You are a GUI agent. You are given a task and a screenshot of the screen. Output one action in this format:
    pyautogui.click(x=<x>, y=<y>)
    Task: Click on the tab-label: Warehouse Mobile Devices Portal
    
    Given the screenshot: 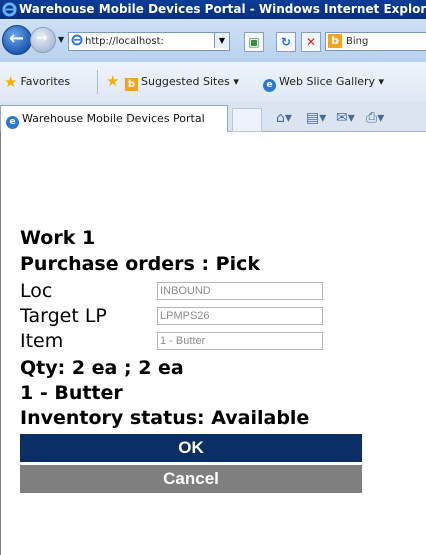 What is the action you would take?
    pyautogui.click(x=113, y=118)
    